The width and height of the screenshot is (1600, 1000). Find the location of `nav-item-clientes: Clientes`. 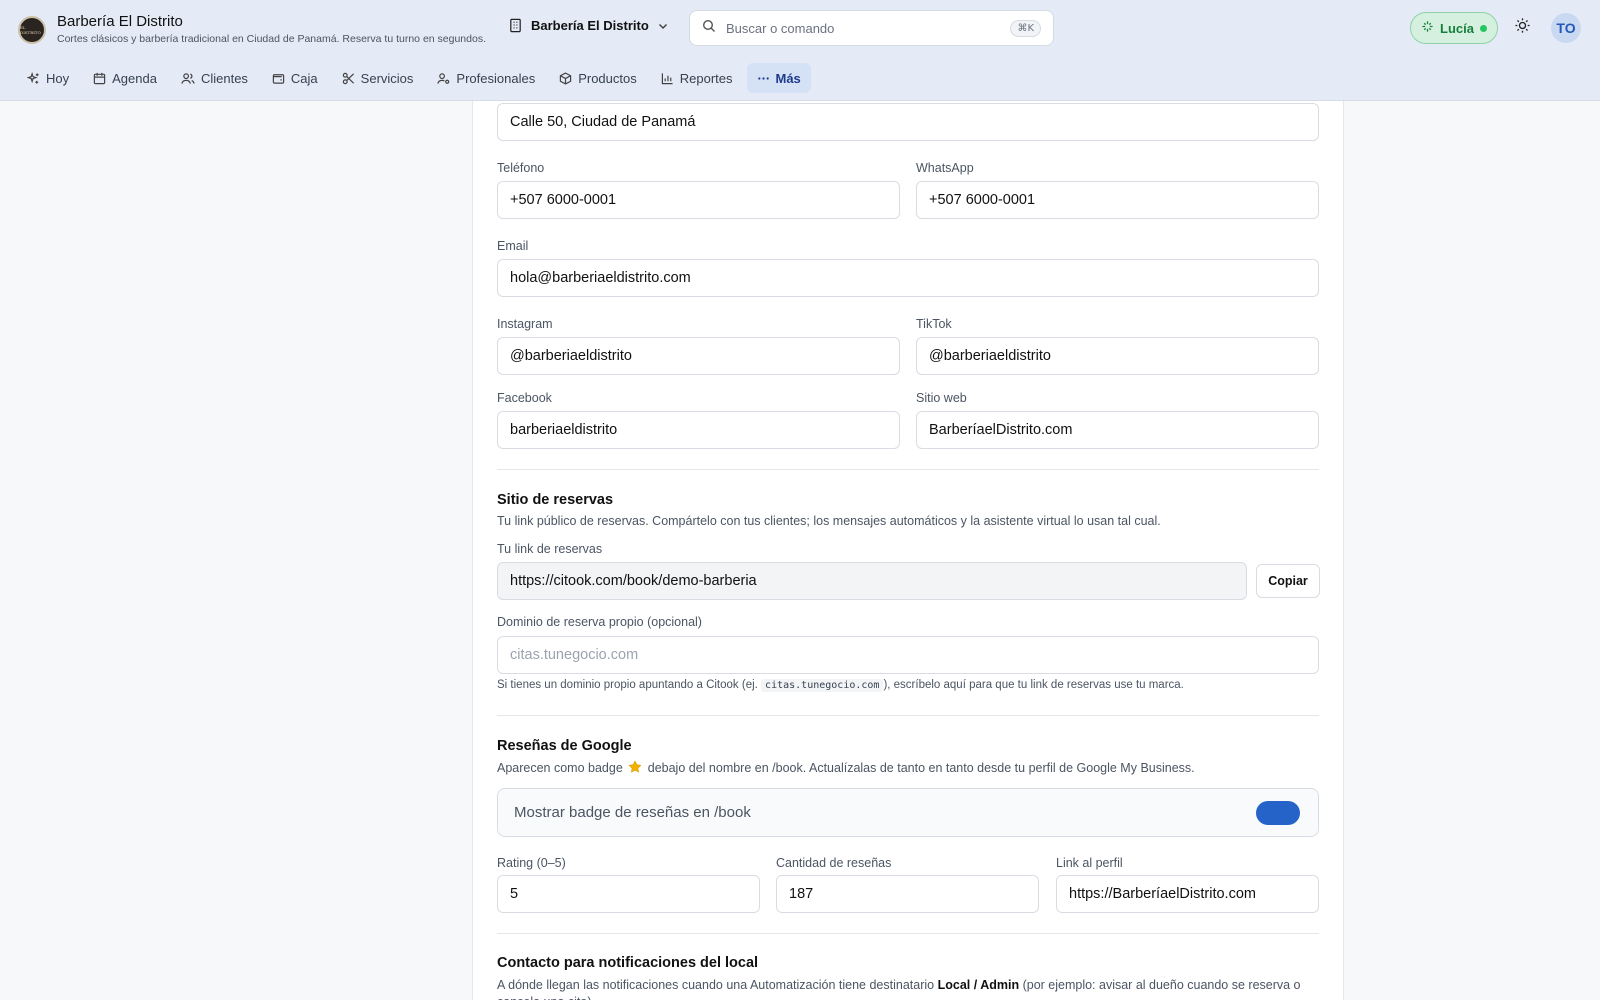

nav-item-clientes: Clientes is located at coordinates (214, 78).